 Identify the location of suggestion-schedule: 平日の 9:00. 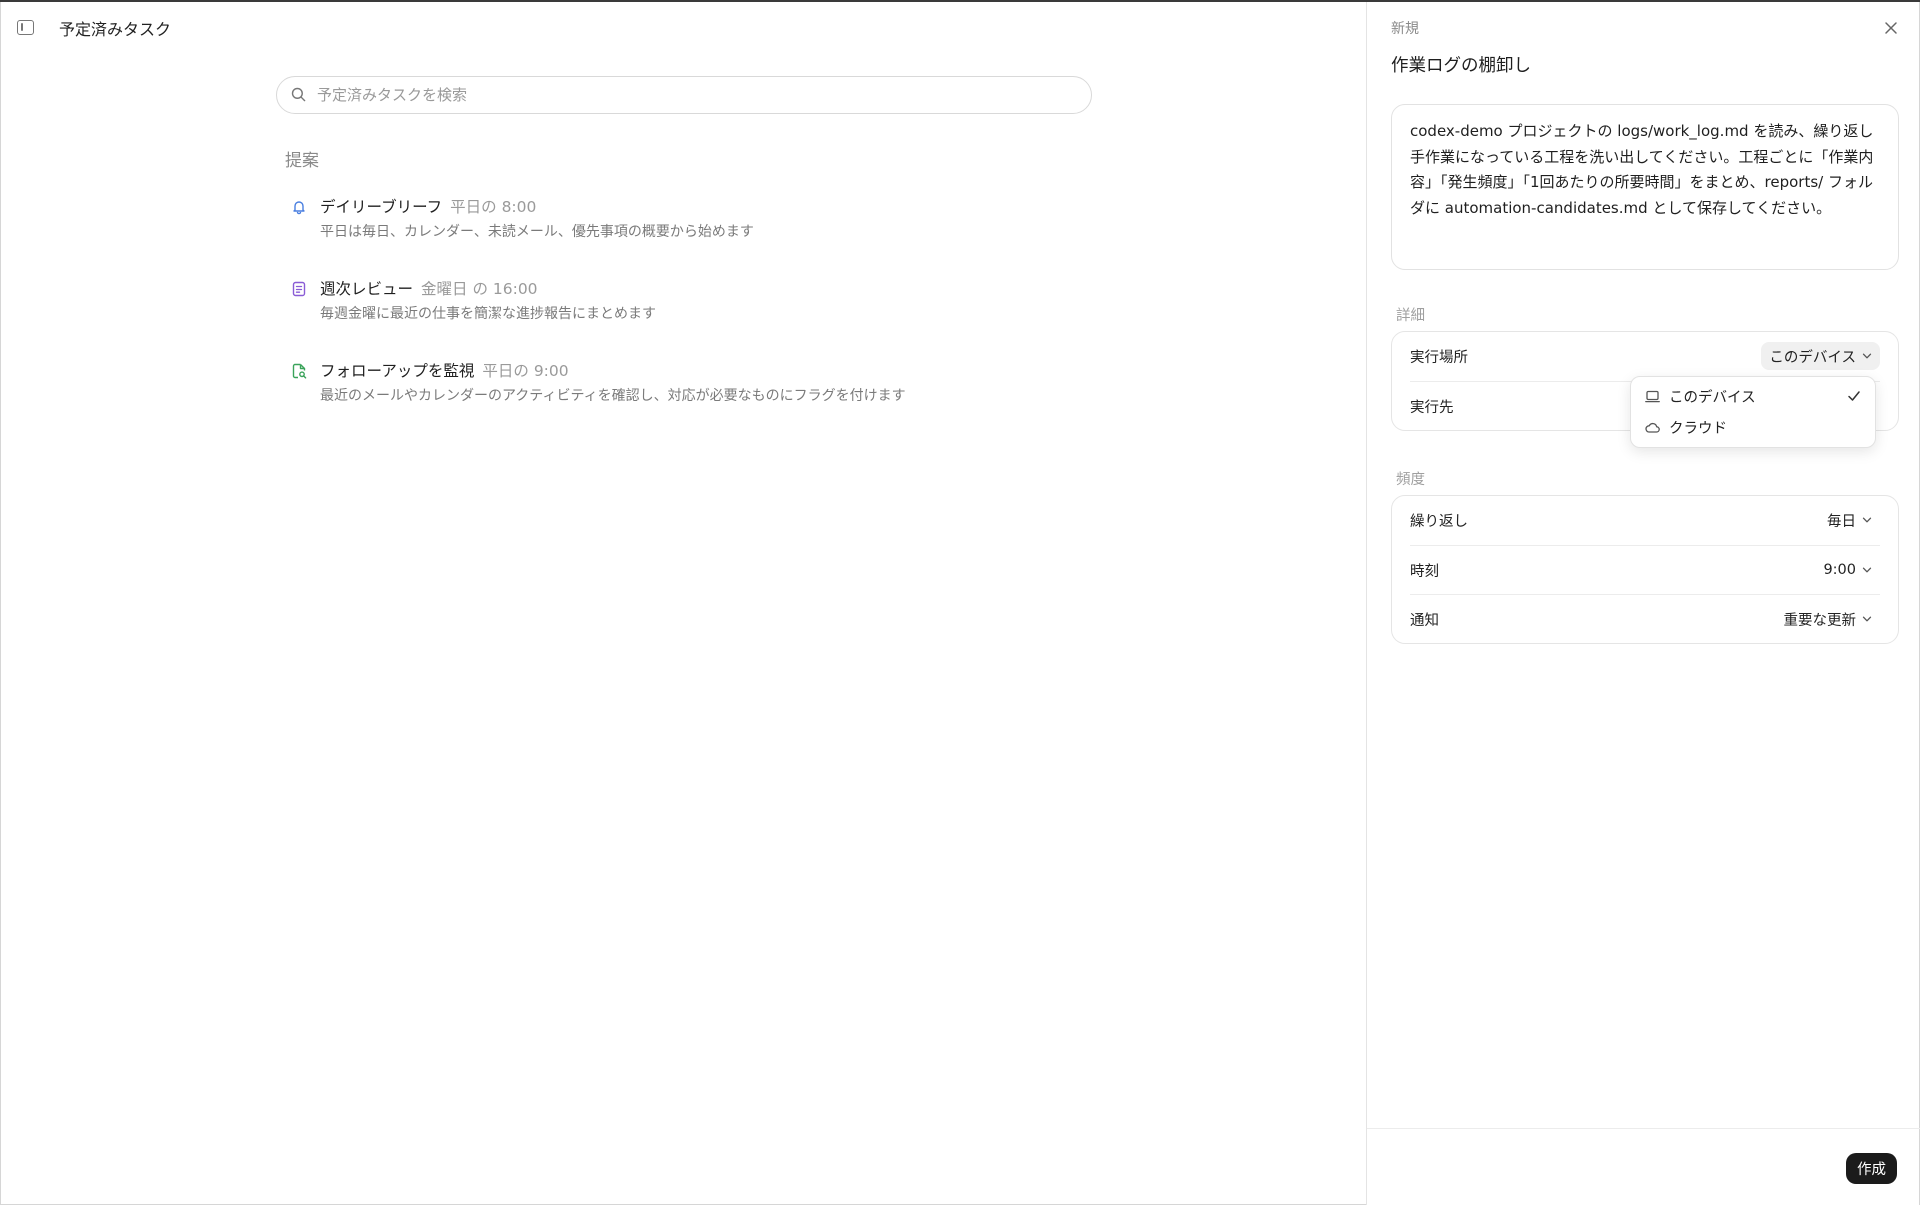
(525, 371).